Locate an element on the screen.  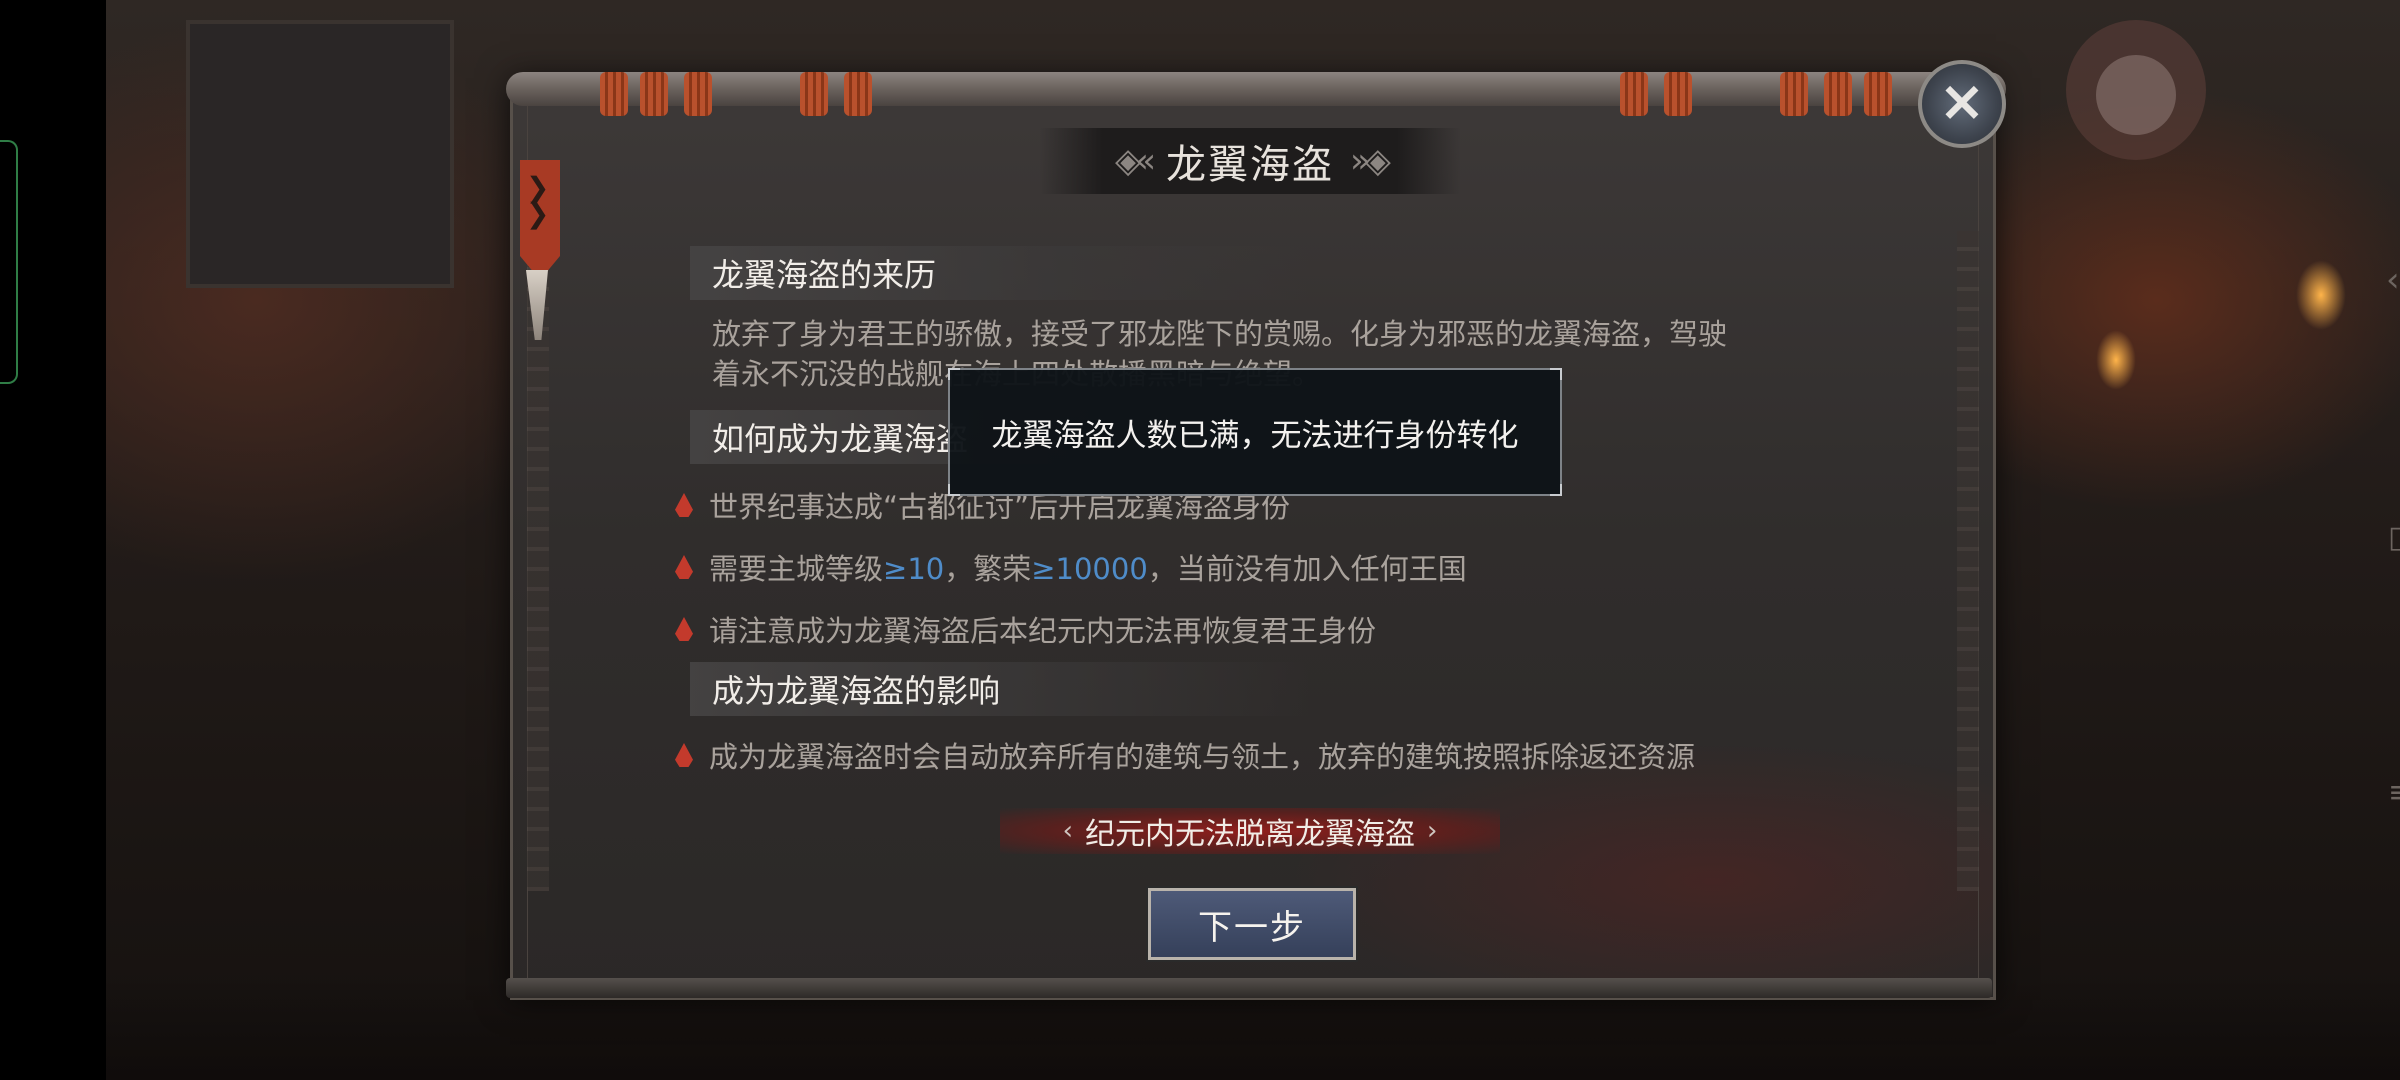
requirement-item: 请注意成为龙翼海盗后本纪元内无法再恢复君王身份 is located at coordinates (1025, 629).